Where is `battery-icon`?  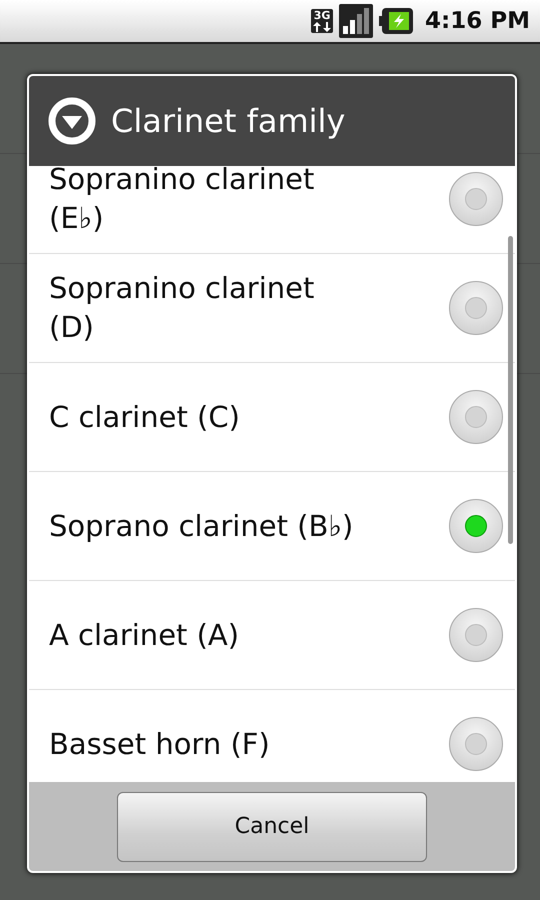
battery-icon is located at coordinates (396, 21).